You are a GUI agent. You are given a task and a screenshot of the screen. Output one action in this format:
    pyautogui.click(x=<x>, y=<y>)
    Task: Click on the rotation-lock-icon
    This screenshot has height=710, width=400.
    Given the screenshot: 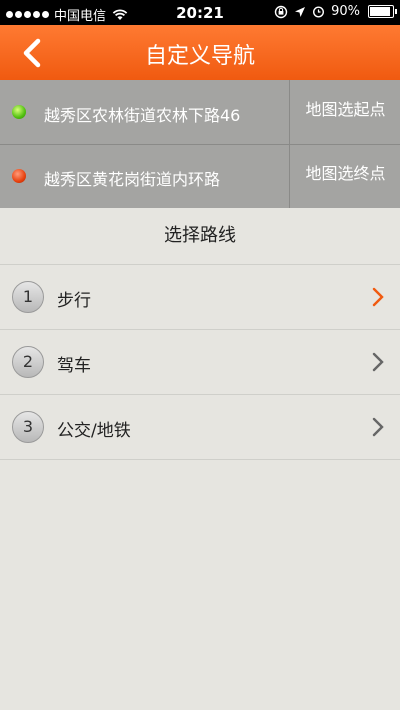 What is the action you would take?
    pyautogui.click(x=281, y=11)
    